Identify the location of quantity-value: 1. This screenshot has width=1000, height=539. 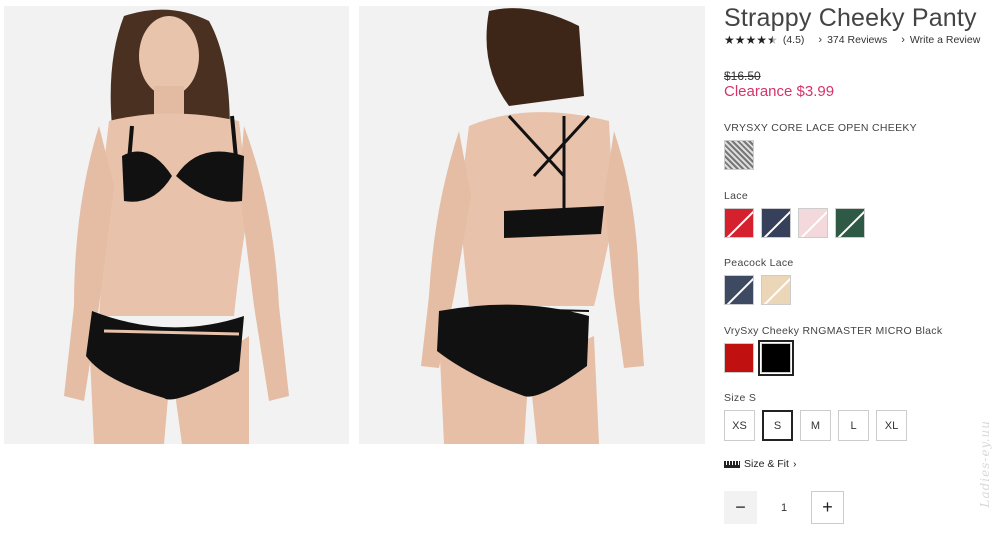
(784, 508).